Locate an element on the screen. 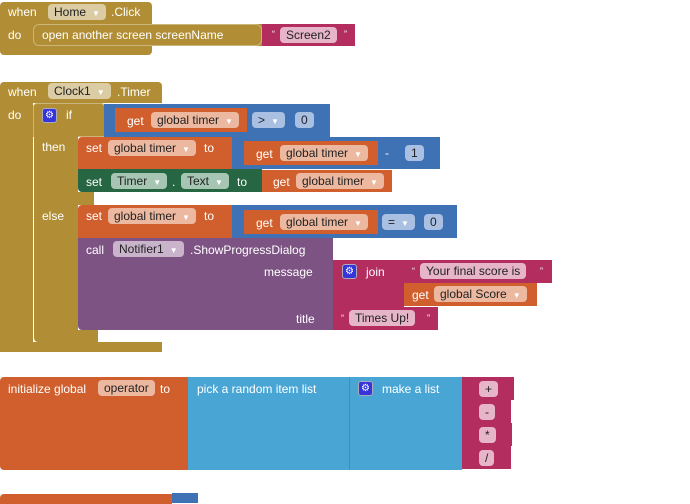  component-dropdown: Clock1 ▼ is located at coordinates (79, 91).